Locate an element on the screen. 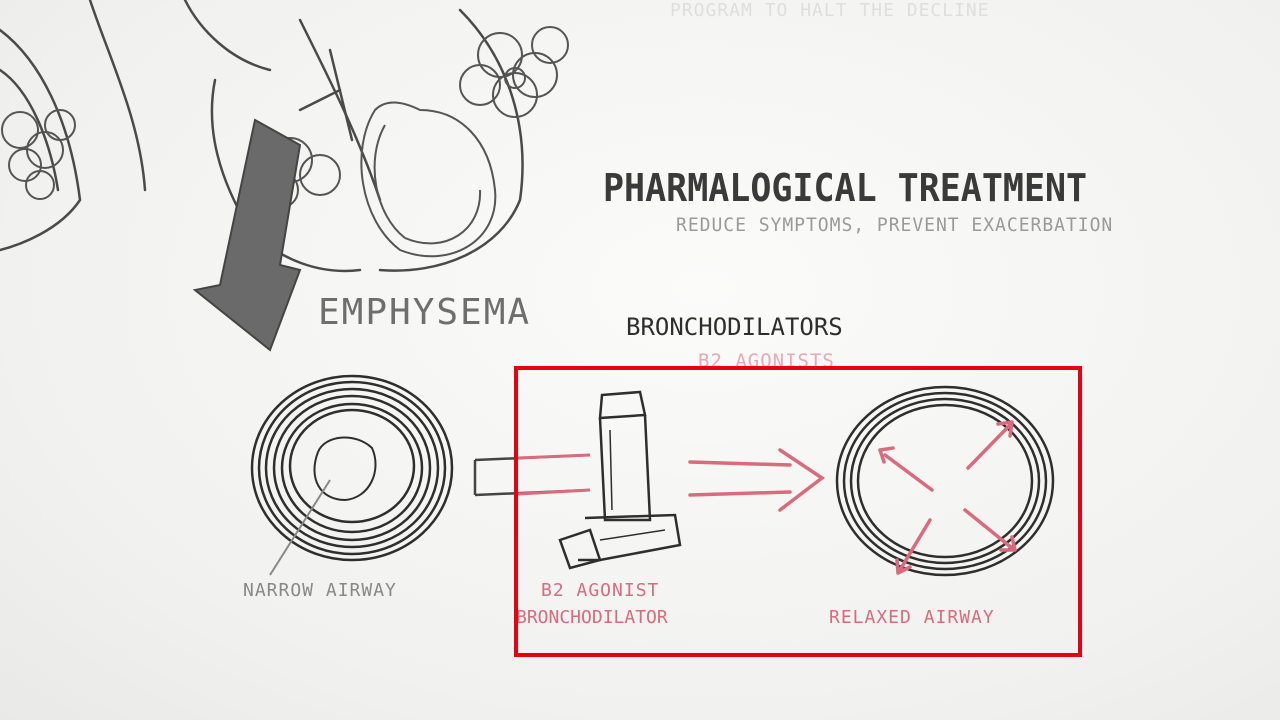 This screenshot has width=1280, height=720. emphysema-label: EMPHYSEMA is located at coordinates (425, 312).